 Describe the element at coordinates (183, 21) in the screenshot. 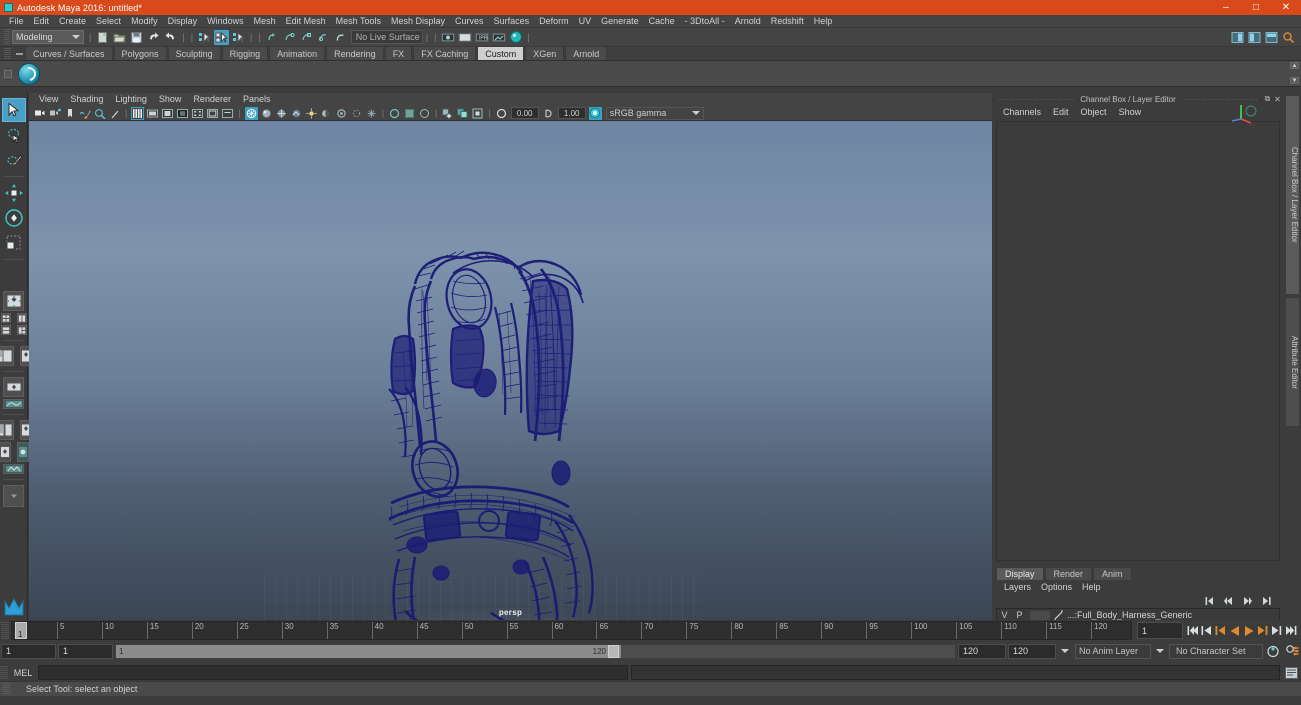

I see `menu-display: Display` at that location.